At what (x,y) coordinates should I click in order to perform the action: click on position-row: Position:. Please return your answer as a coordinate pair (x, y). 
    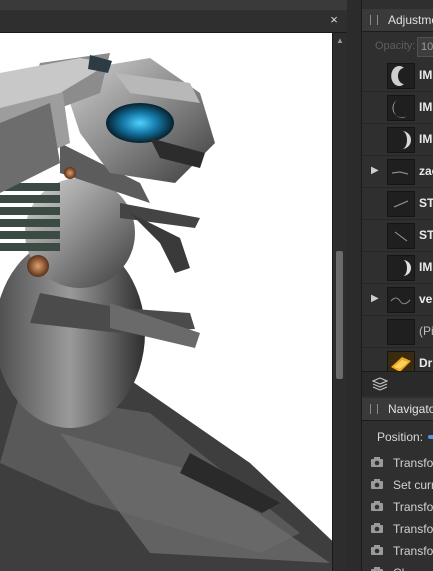
    Looking at the image, I should click on (397, 437).